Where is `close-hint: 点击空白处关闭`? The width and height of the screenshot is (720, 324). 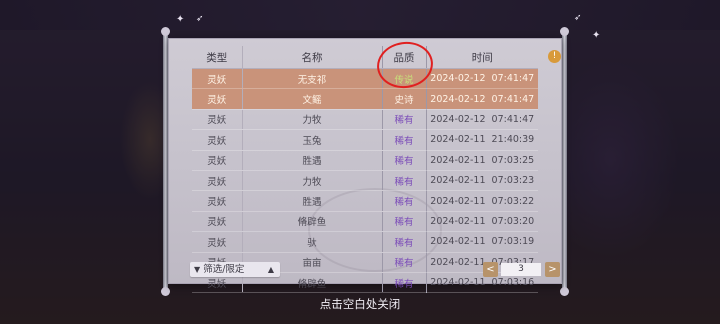 close-hint: 点击空白处关闭 is located at coordinates (360, 304).